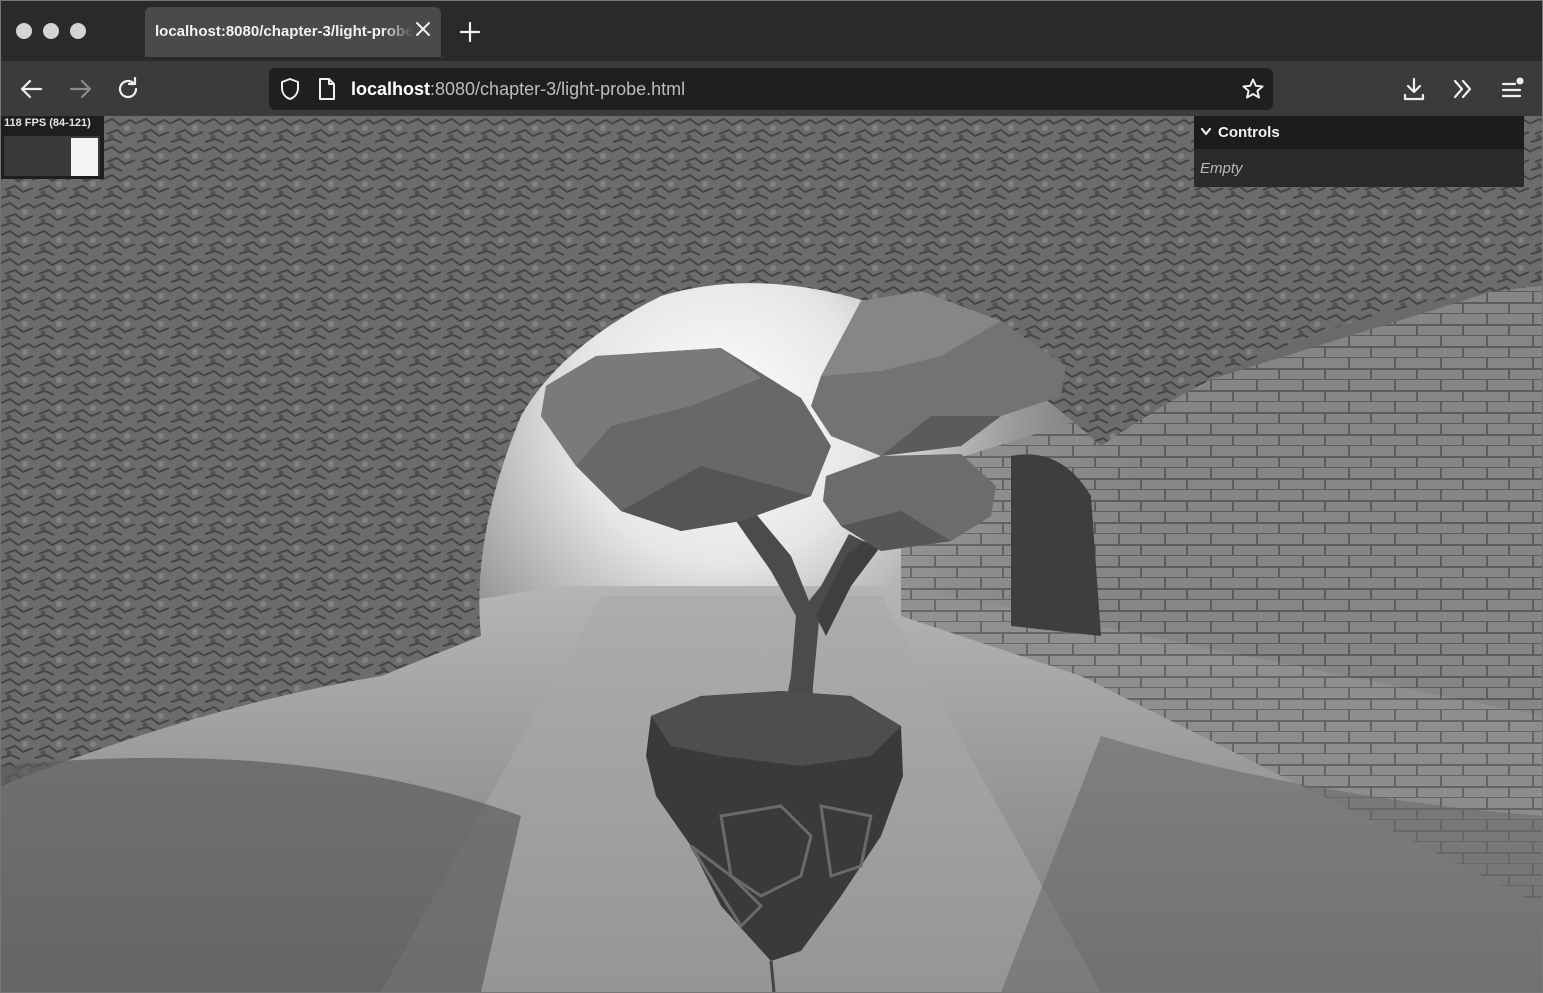 This screenshot has width=1543, height=993. Describe the element at coordinates (1249, 132) in the screenshot. I see `controls-title: Controls` at that location.